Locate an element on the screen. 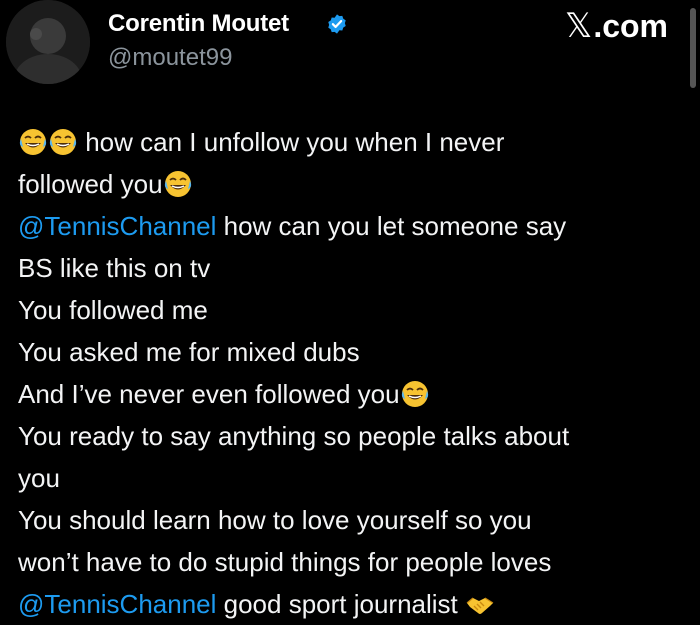 The height and width of the screenshot is (625, 700). tweet-text-segment: And I’ve never even followed you is located at coordinates (209, 394).